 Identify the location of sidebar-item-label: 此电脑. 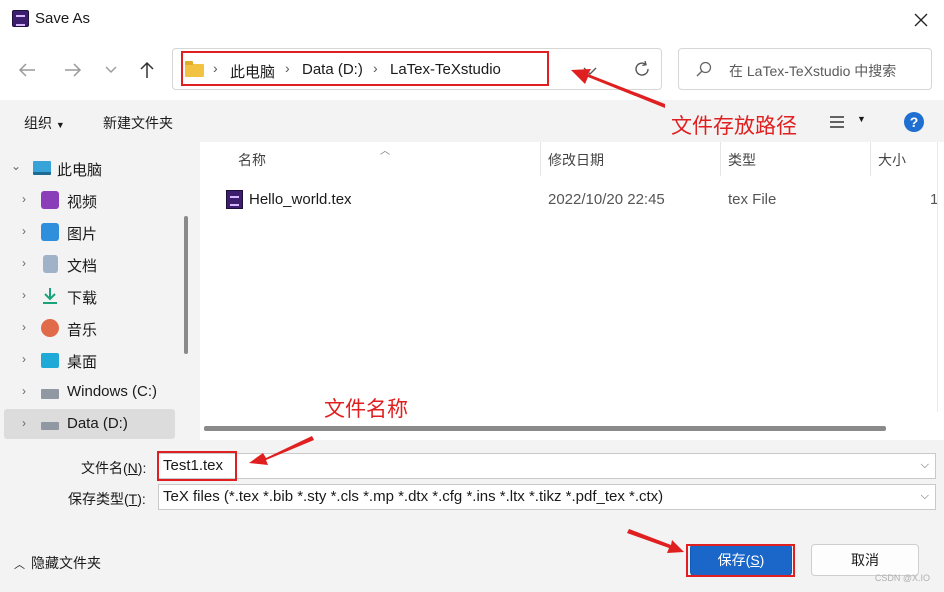
(80, 170).